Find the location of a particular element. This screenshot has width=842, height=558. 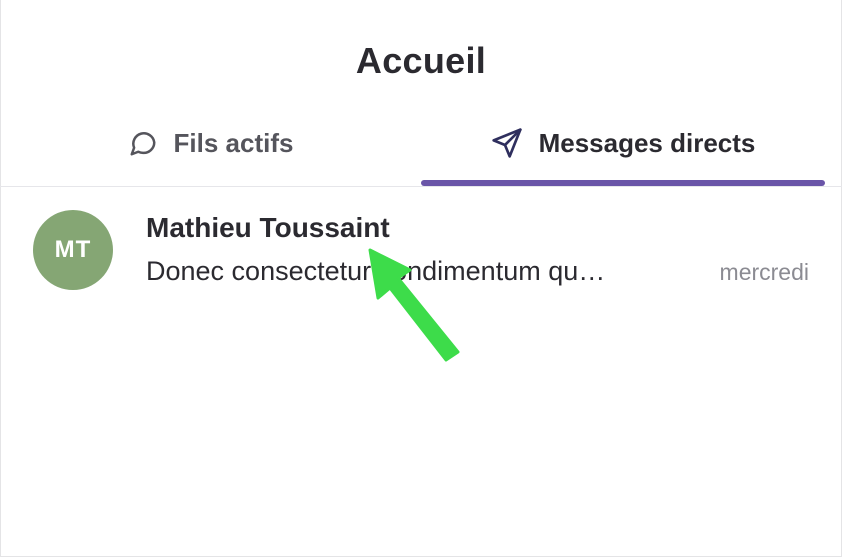

tab-direct-messages: Messages directs is located at coordinates (623, 143).